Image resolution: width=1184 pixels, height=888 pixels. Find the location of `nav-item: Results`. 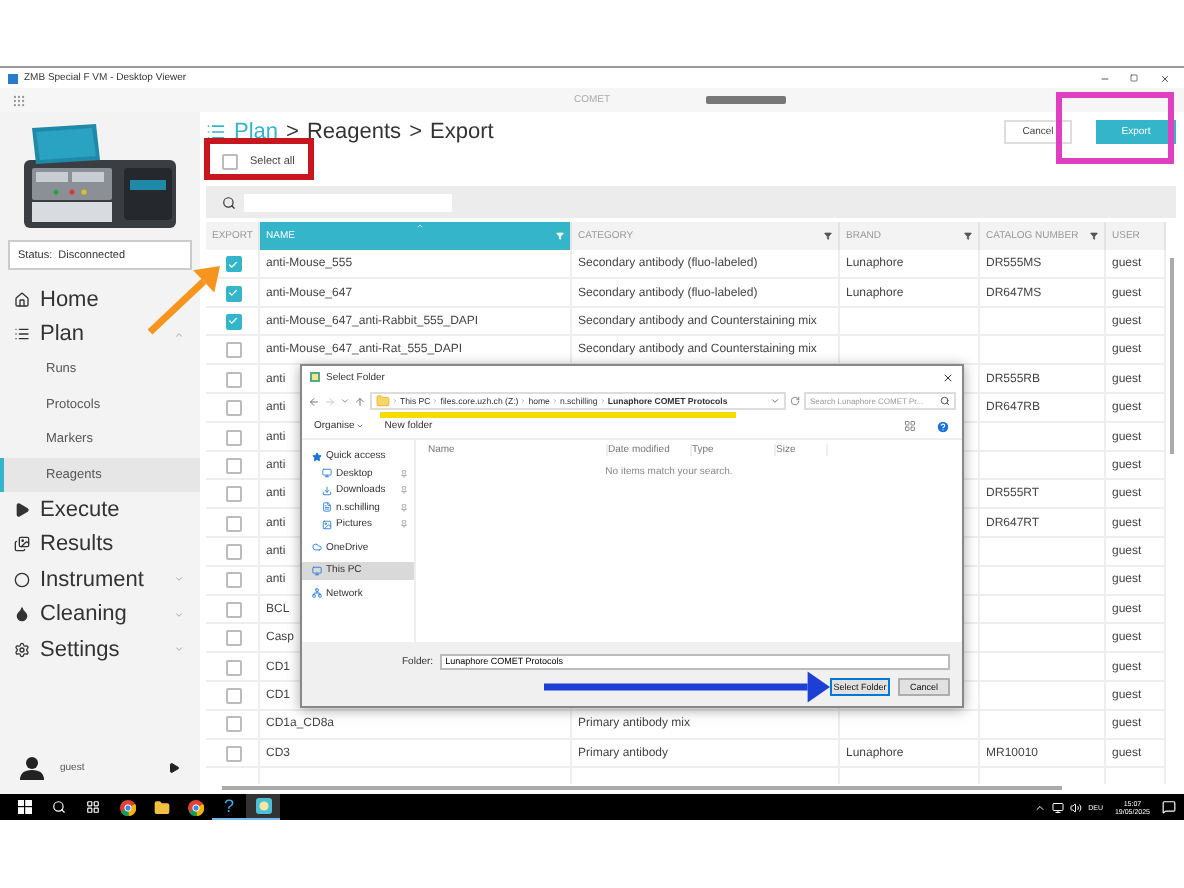

nav-item: Results is located at coordinates (100, 544).